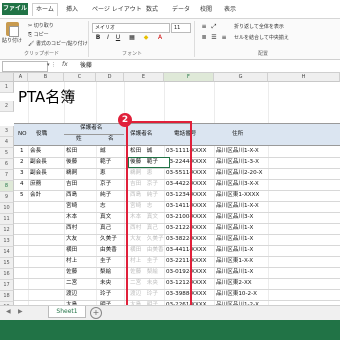  I want to click on row-header-9: 9, so click(7, 197).